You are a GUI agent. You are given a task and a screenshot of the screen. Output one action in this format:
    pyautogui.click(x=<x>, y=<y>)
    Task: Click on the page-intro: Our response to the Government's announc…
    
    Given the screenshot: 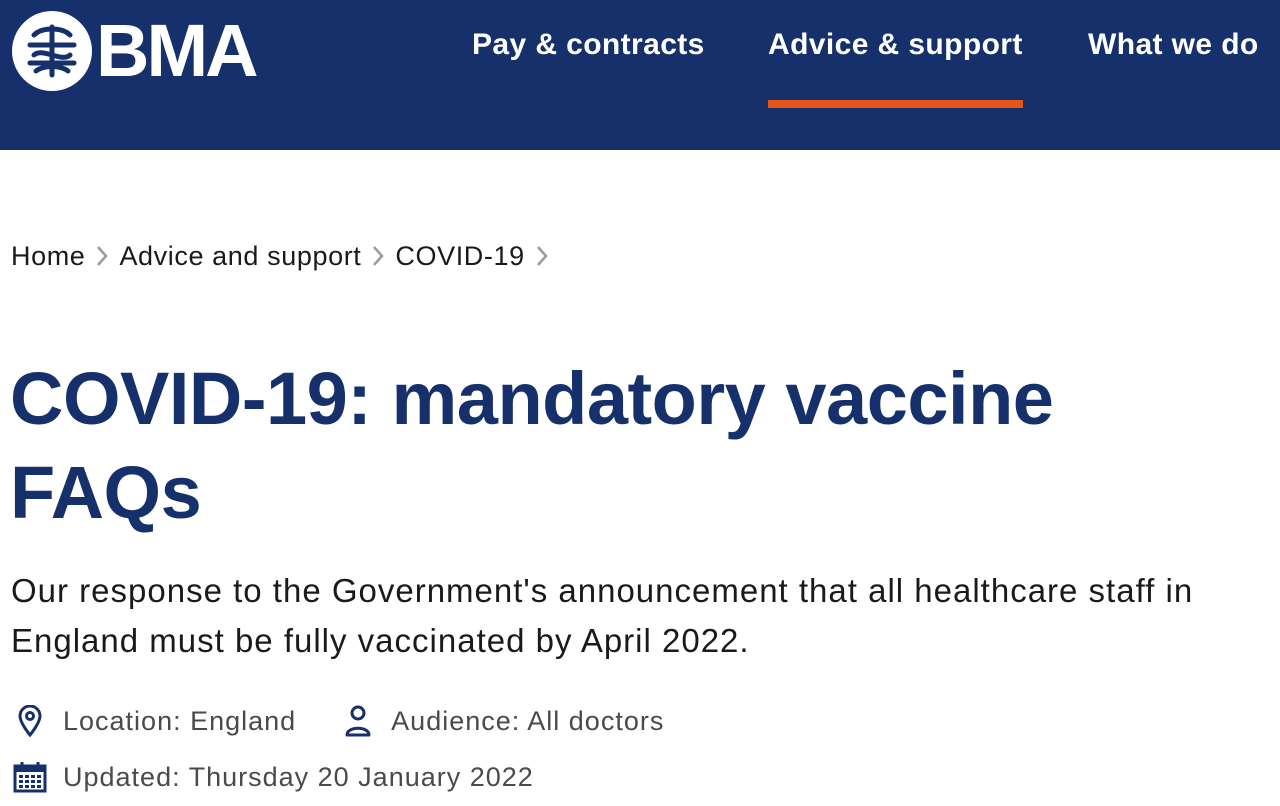 What is the action you would take?
    pyautogui.click(x=602, y=615)
    